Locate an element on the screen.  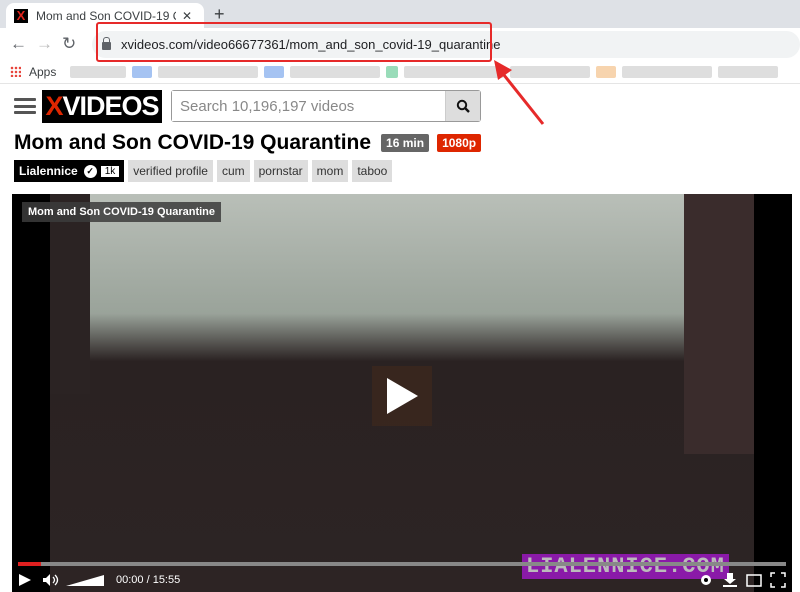
tag-link: taboo is located at coordinates (372, 171).